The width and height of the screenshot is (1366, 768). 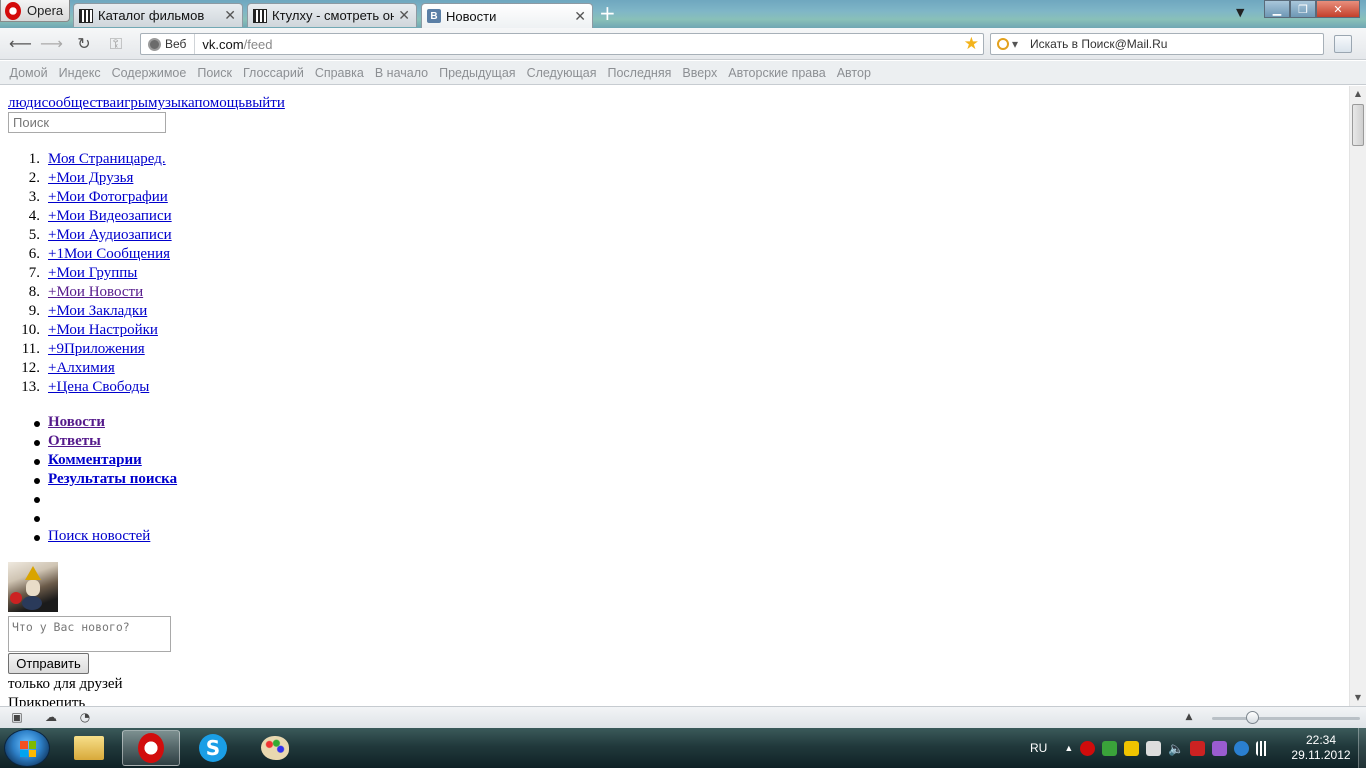 What do you see at coordinates (76, 422) in the screenshot?
I see `feed-tab-news: Новости` at bounding box center [76, 422].